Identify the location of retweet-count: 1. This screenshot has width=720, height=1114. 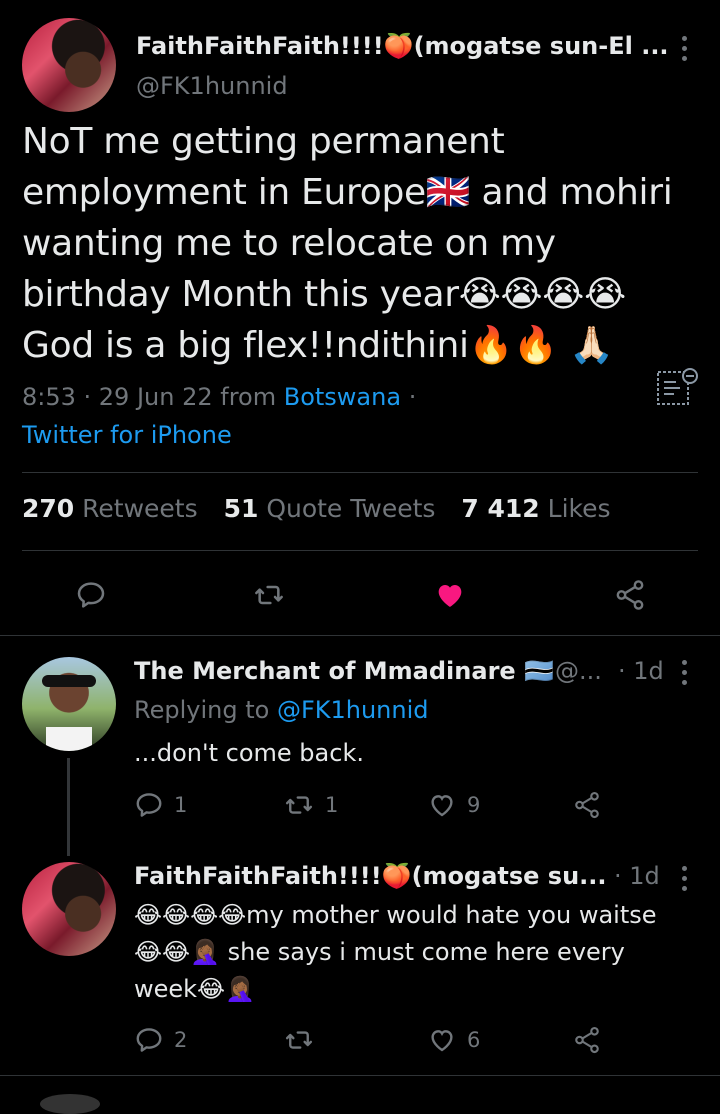
(332, 805).